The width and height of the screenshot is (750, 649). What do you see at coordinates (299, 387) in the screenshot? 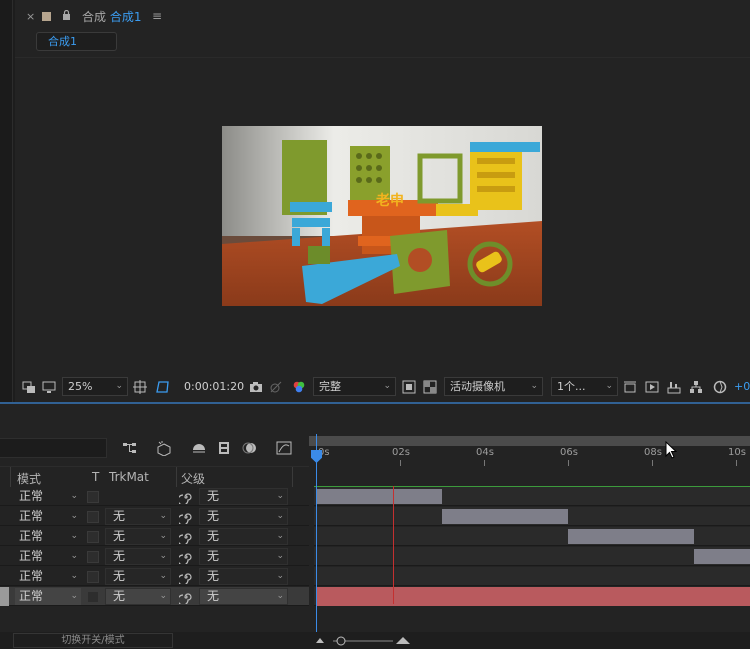
I see `channel-color-icon` at bounding box center [299, 387].